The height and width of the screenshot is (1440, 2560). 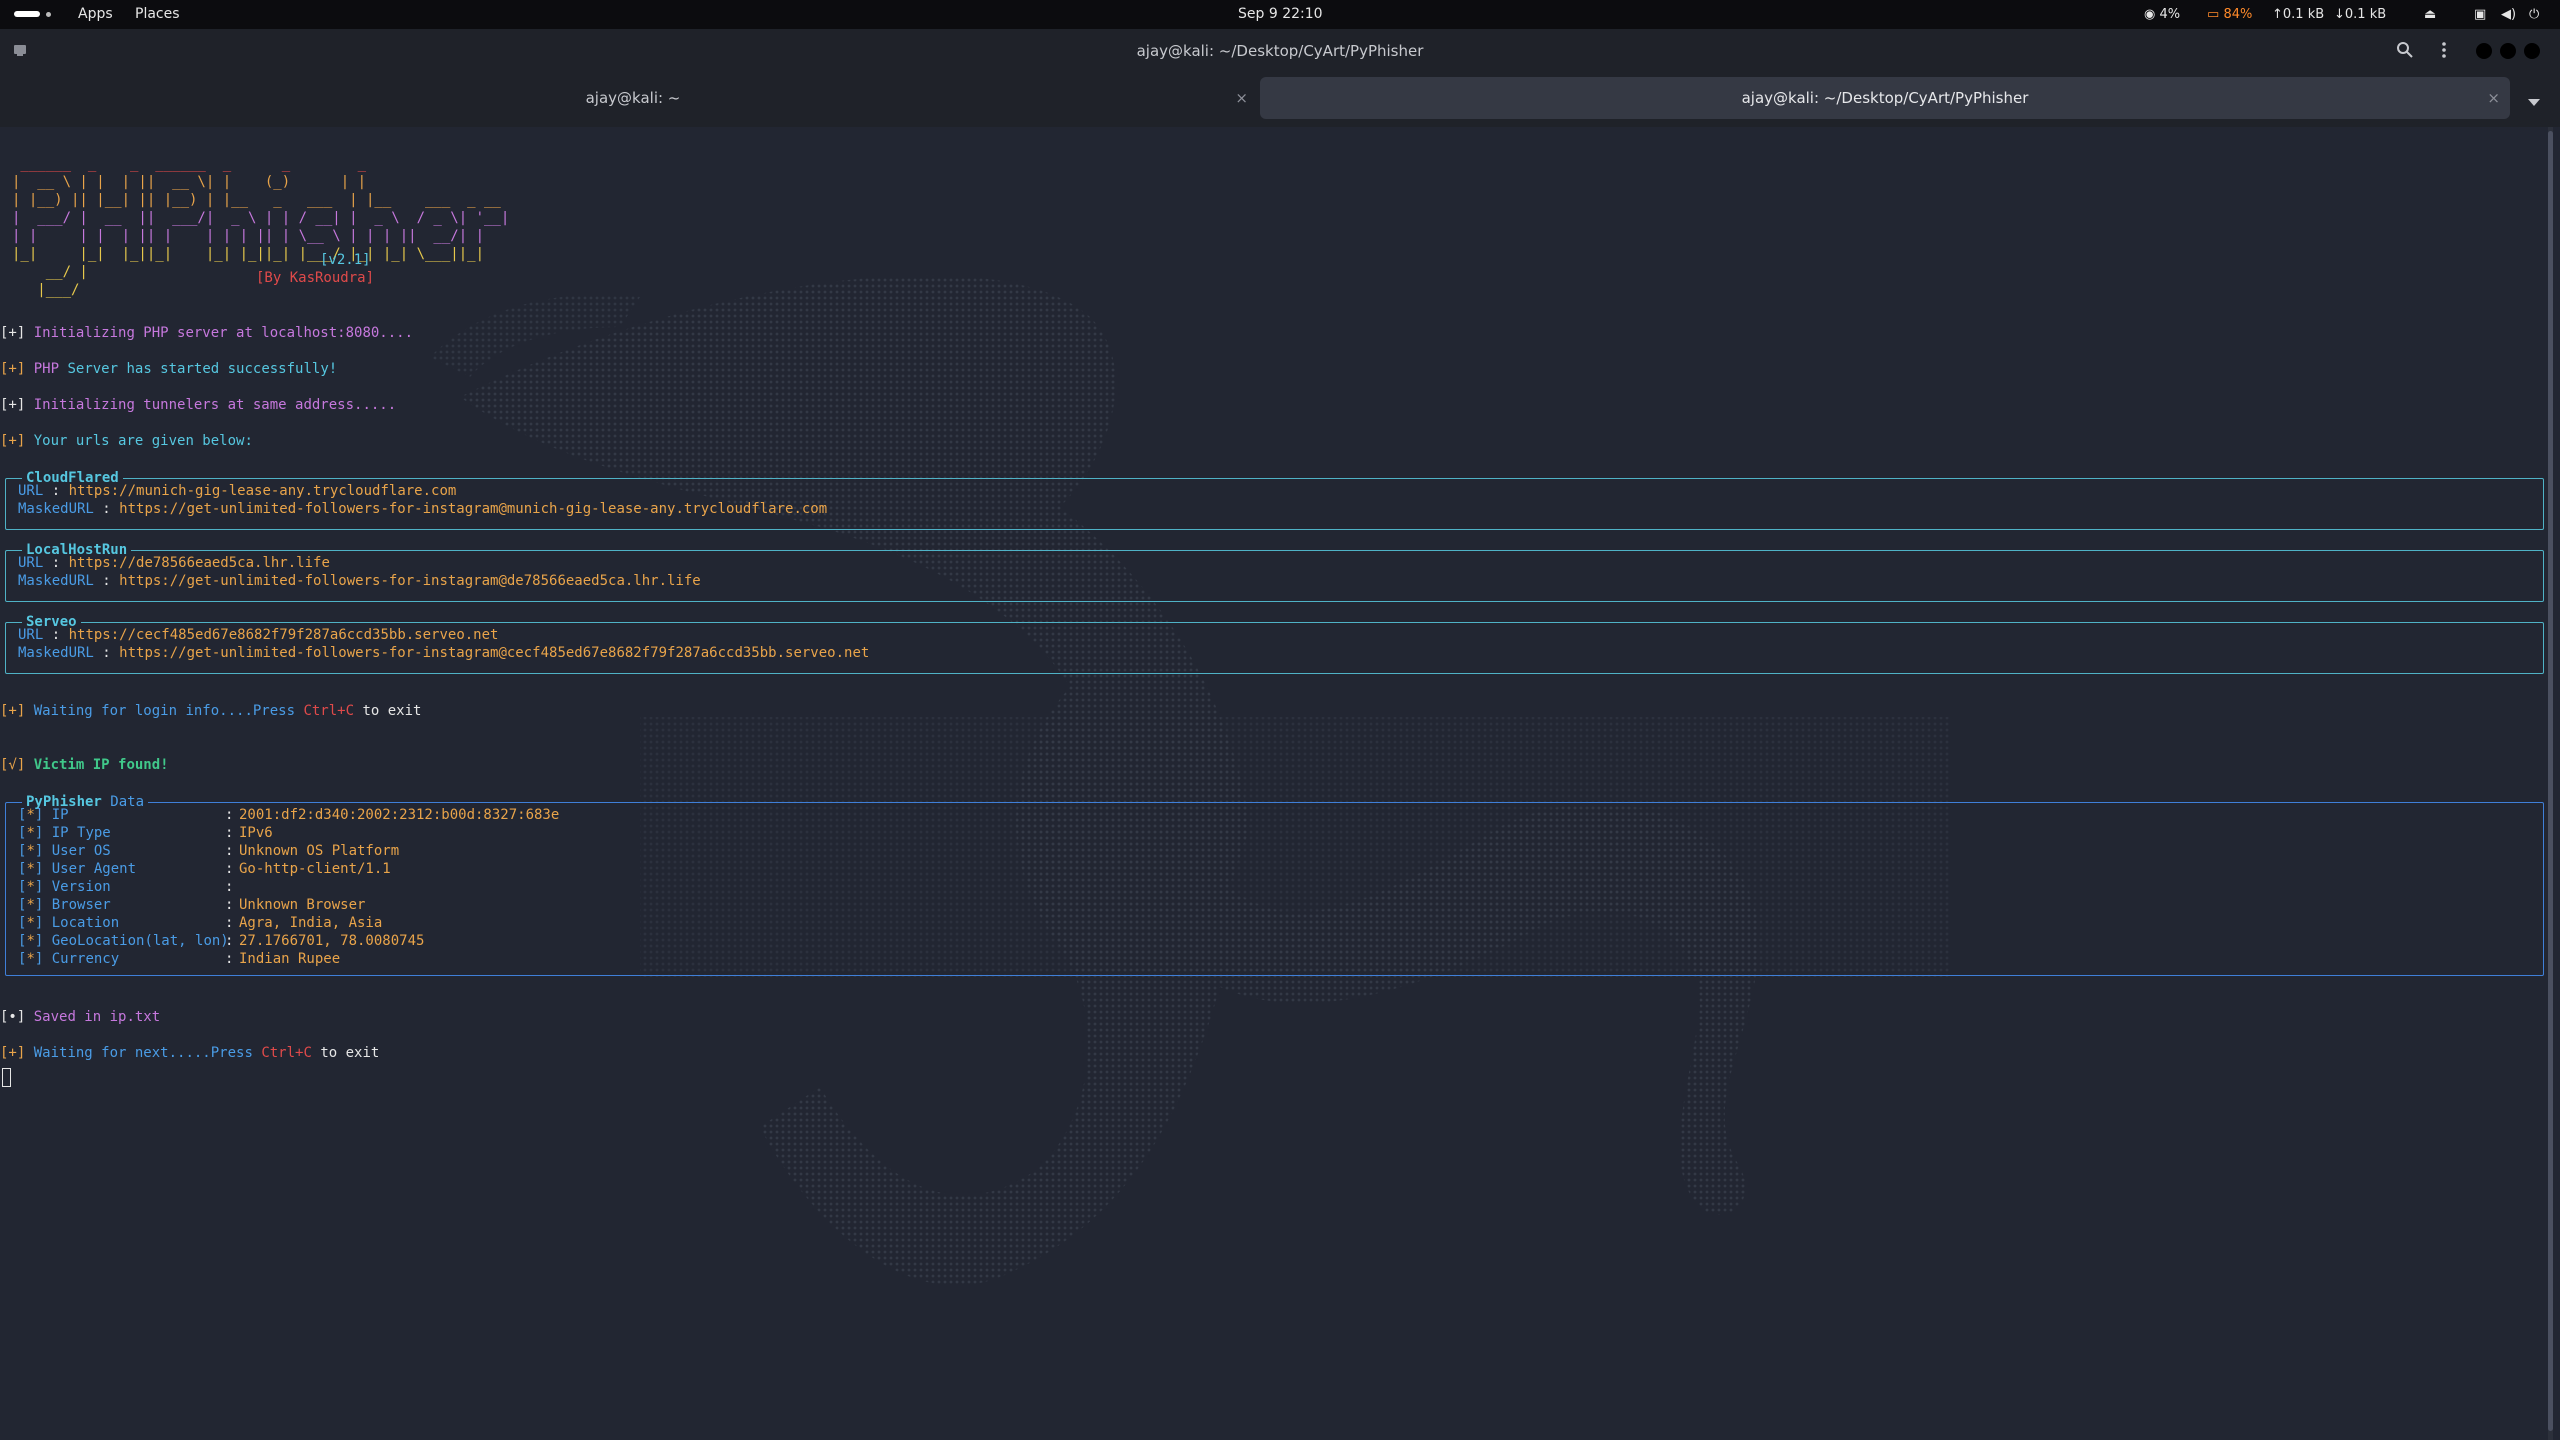 What do you see at coordinates (81, 851) in the screenshot?
I see `pyphisher-data-key: User OS` at bounding box center [81, 851].